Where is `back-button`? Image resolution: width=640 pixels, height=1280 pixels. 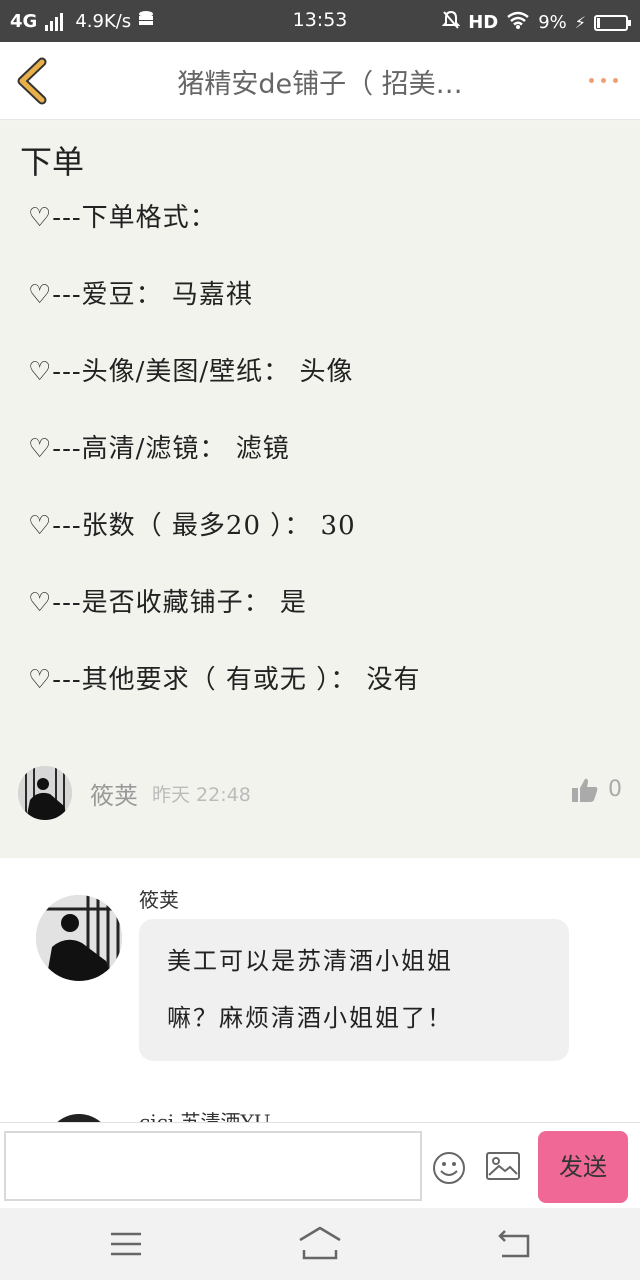 back-button is located at coordinates (34, 81).